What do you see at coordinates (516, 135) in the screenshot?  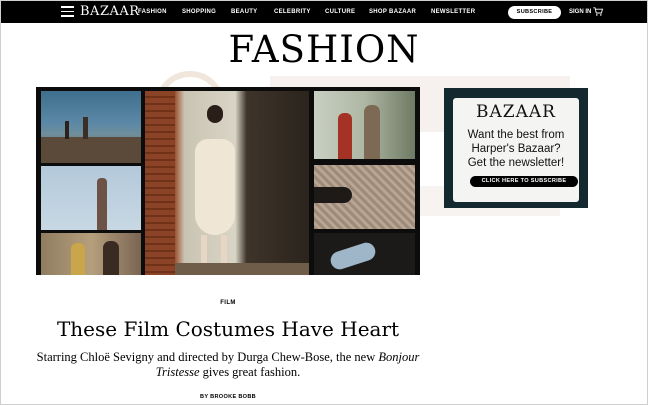 I see `ad-line-1: Want the best from` at bounding box center [516, 135].